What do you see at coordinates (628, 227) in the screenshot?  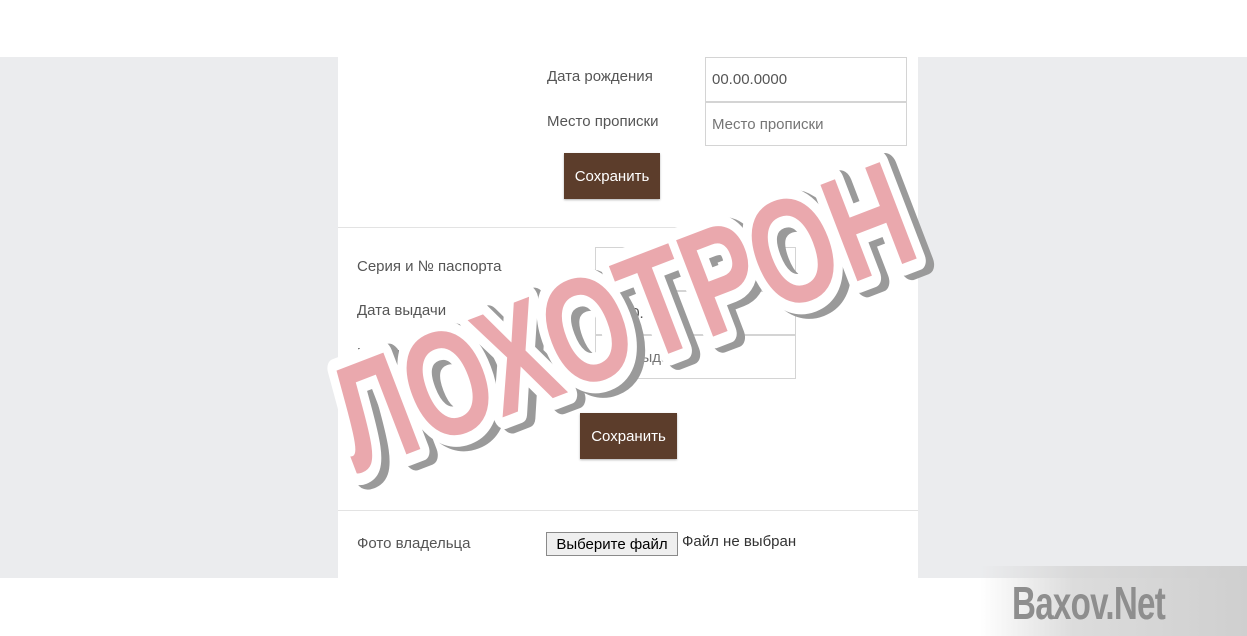 I see `section-divider` at bounding box center [628, 227].